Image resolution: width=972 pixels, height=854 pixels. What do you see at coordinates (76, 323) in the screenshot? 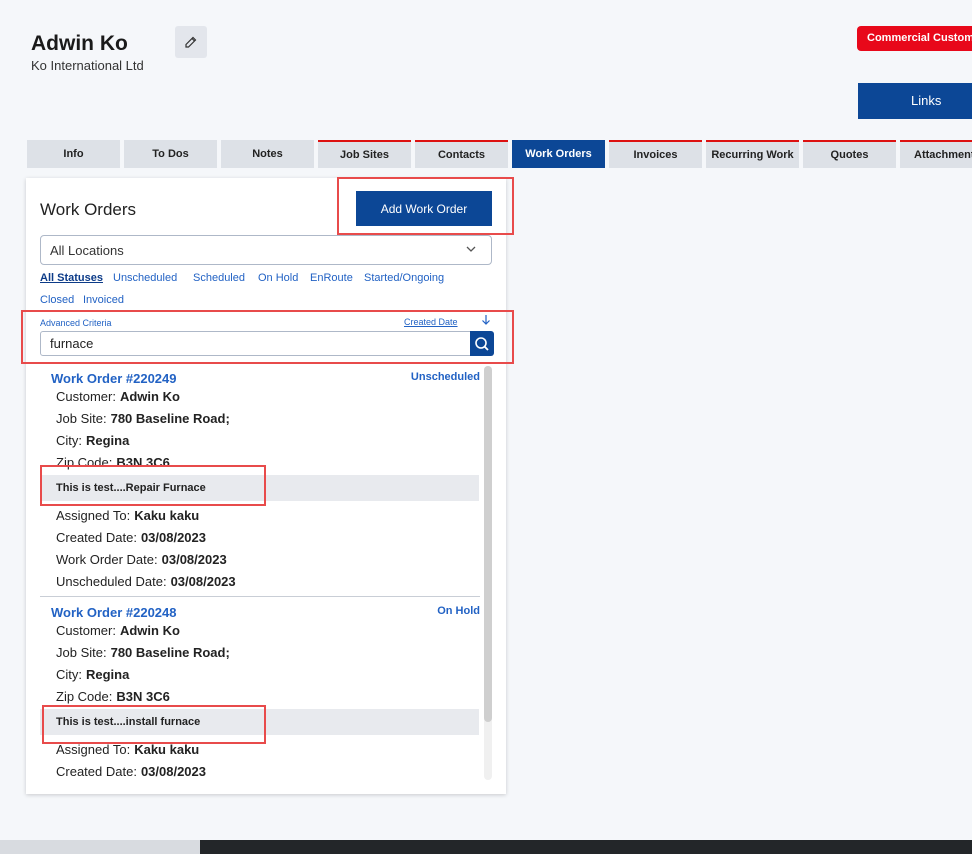
I see `advanced-criteria-link: Advanced Criteria` at bounding box center [76, 323].